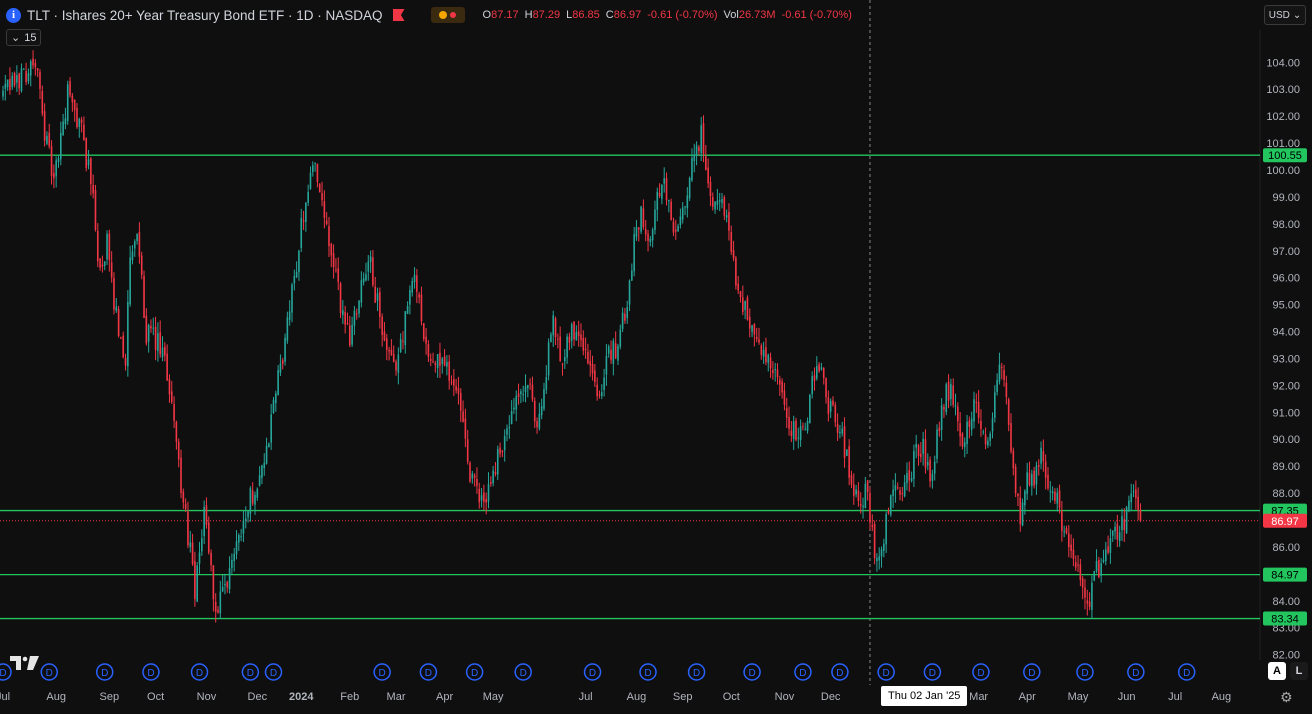  I want to click on y-tick-label: 96.00, so click(1286, 279).